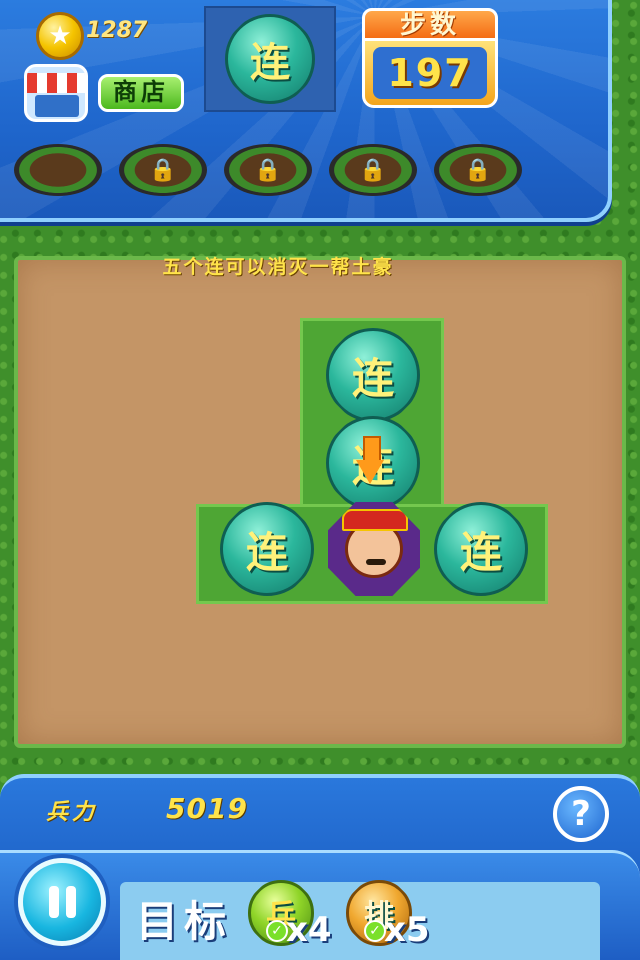 This screenshot has width=640, height=960. I want to click on steps-count-frame: 197, so click(430, 73).